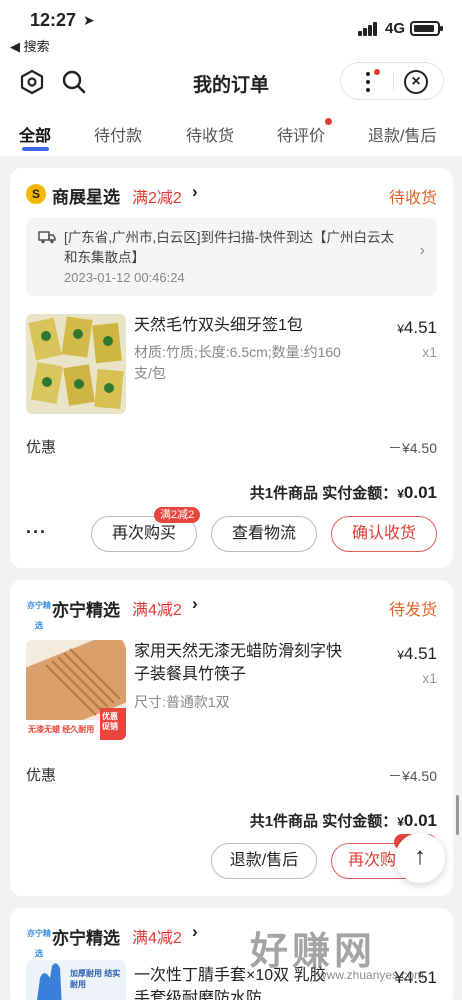  Describe the element at coordinates (328, 121) in the screenshot. I see `tab-review-dot` at that location.